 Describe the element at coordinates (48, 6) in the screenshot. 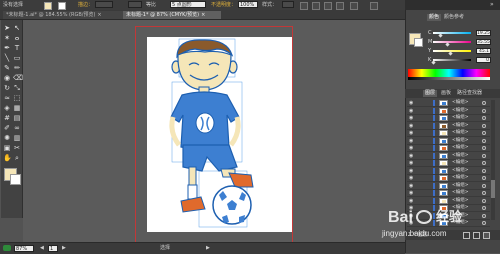

I see `fill-swatch` at that location.